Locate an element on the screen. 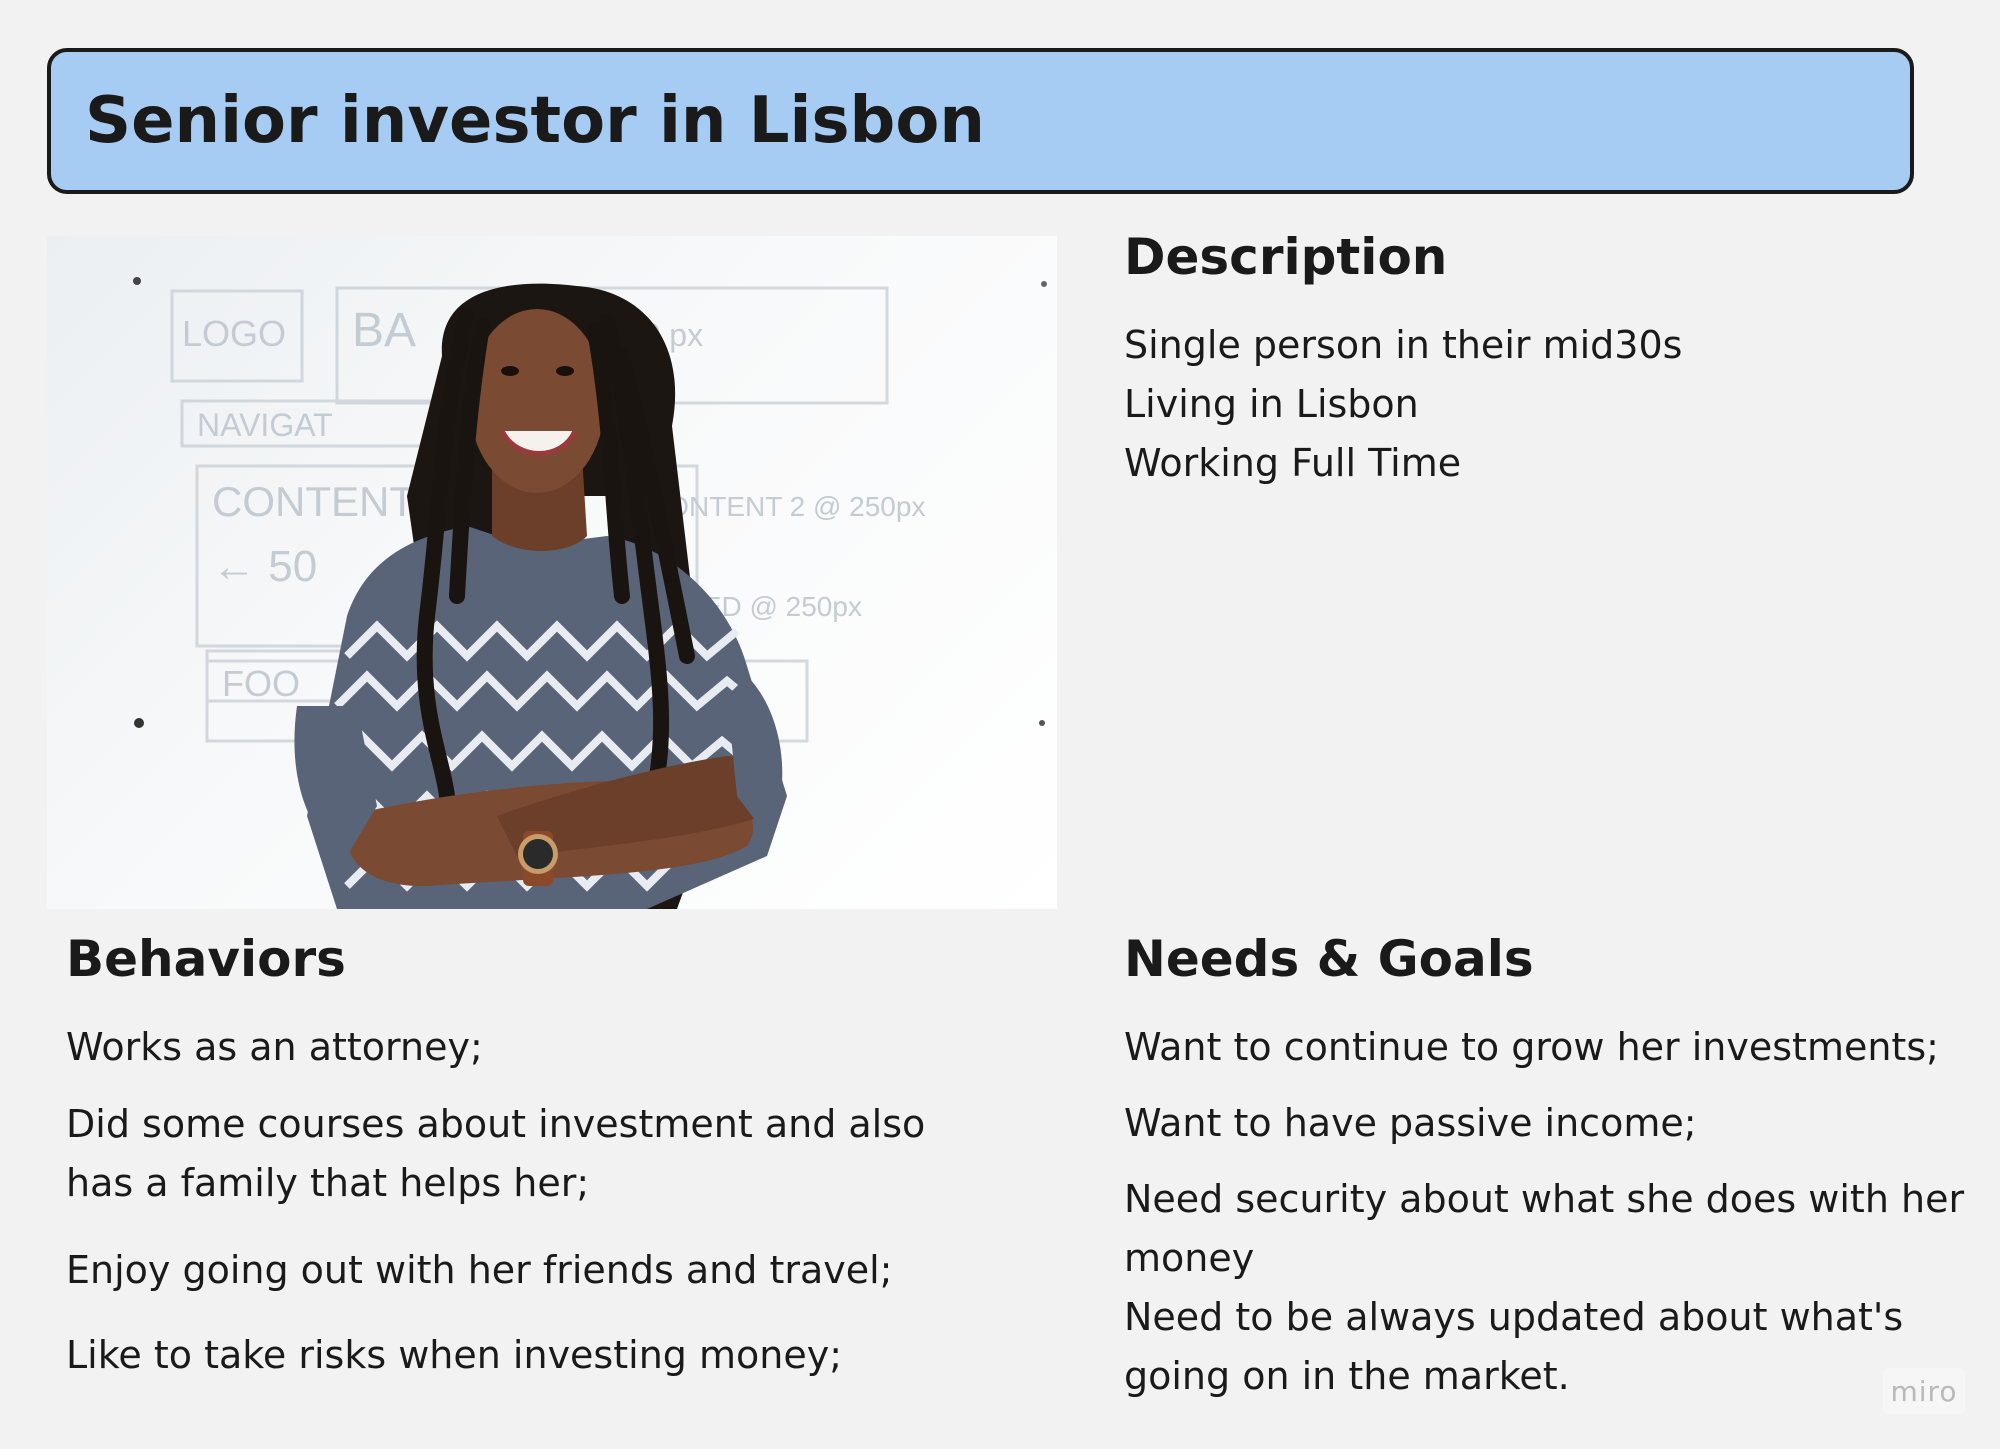 This screenshot has height=1449, width=2000. eye-right is located at coordinates (565, 371).